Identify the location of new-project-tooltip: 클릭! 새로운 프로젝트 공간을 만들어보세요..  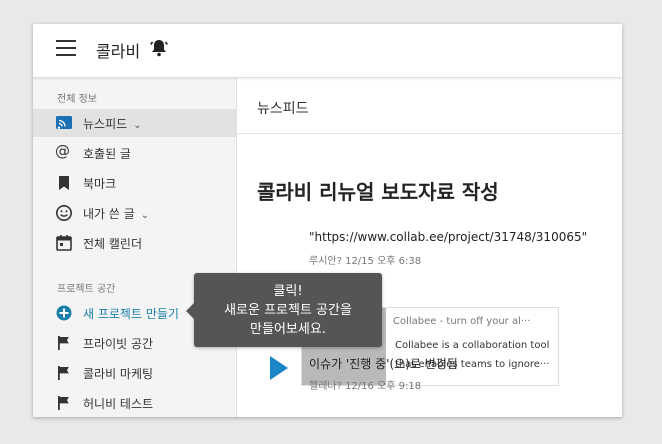
(284, 310).